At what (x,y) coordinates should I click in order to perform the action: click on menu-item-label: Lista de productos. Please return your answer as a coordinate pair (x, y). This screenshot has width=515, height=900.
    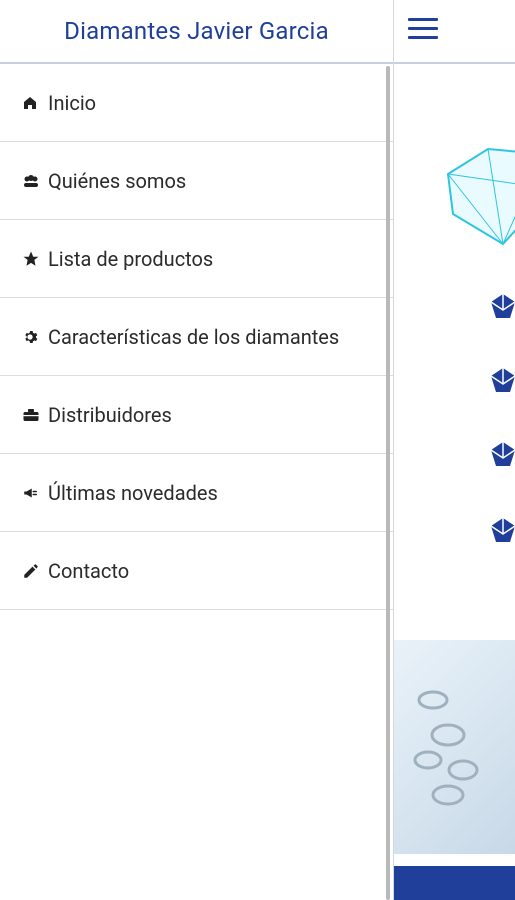
    Looking at the image, I should click on (131, 258).